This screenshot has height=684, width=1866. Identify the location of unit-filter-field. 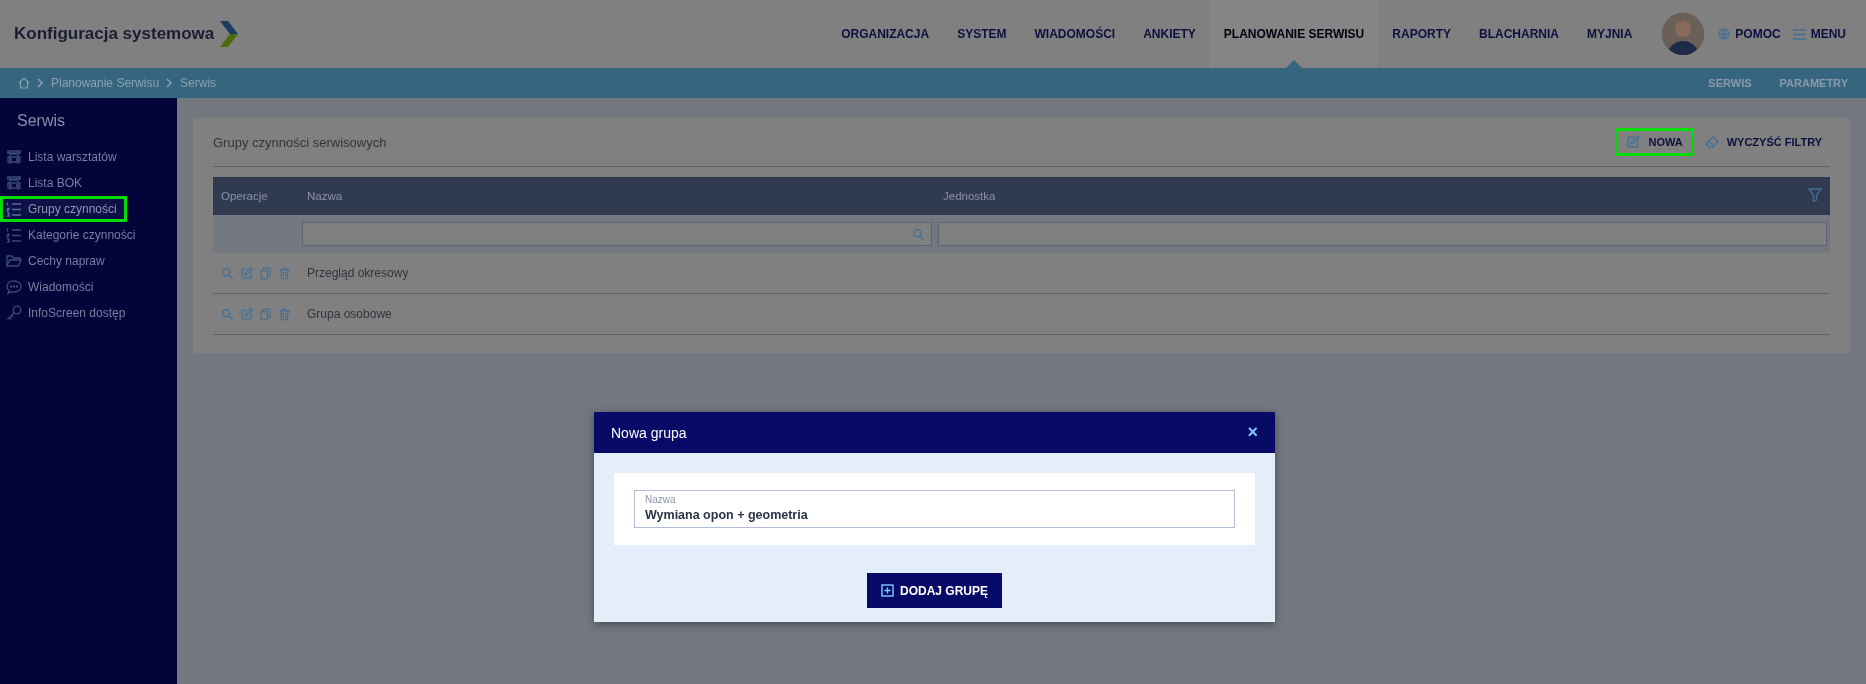
(1382, 234).